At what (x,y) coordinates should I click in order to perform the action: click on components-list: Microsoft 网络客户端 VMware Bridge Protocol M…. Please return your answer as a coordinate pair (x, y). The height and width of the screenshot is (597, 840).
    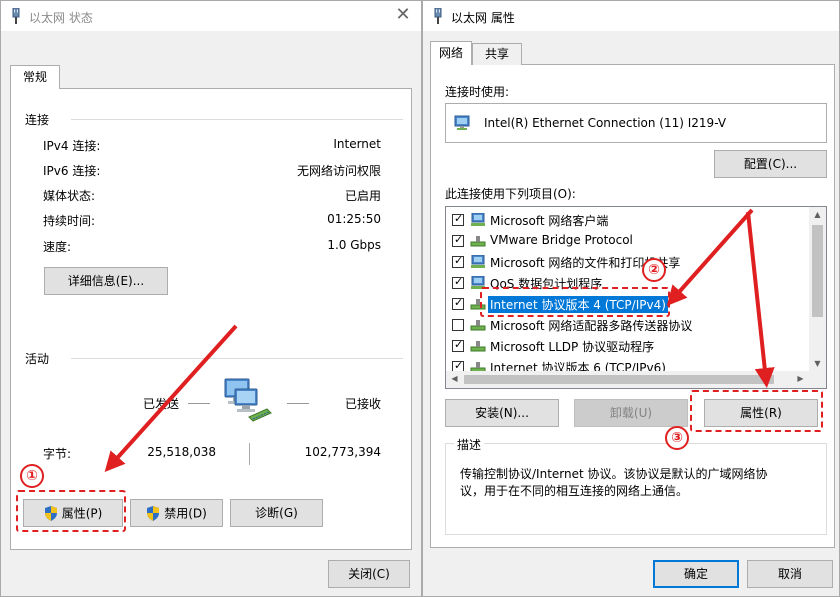
    Looking at the image, I should click on (636, 297).